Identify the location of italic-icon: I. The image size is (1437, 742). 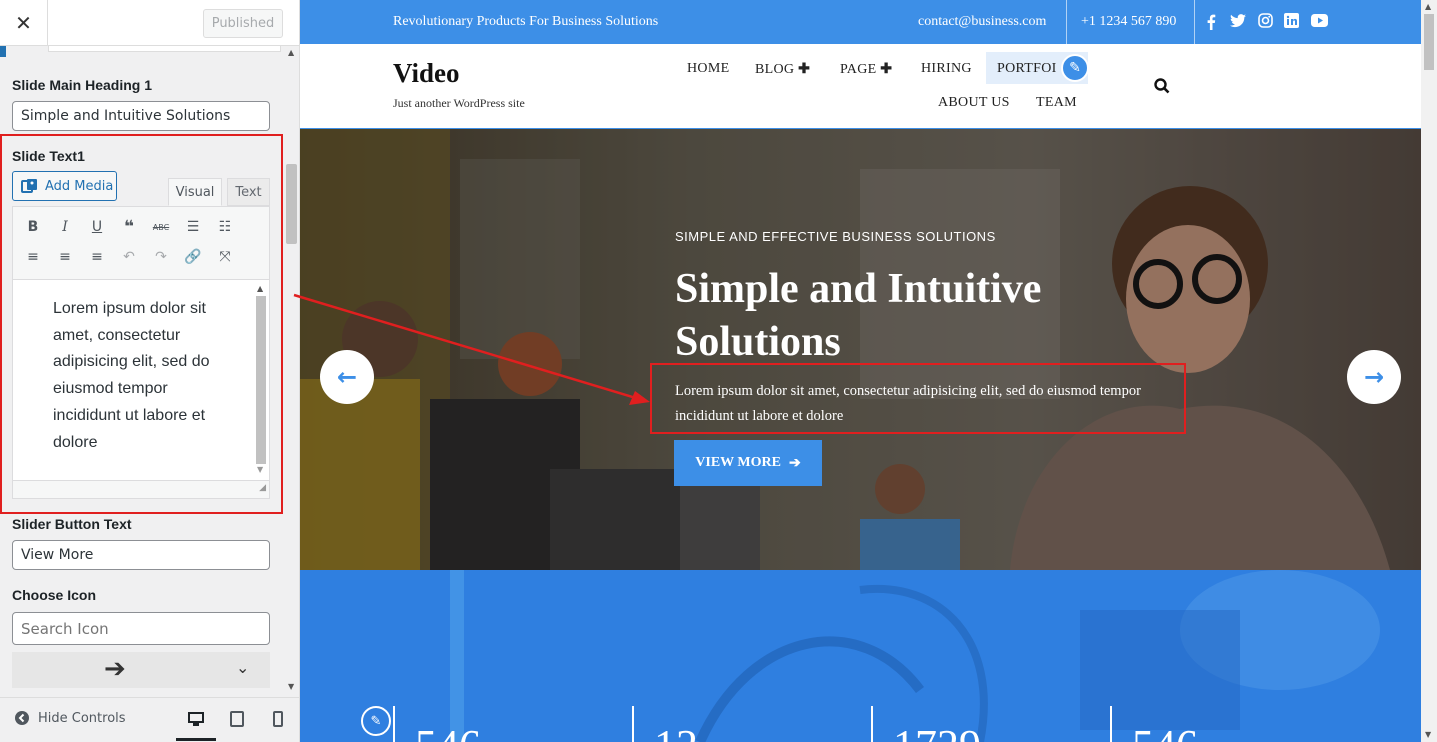
(65, 227).